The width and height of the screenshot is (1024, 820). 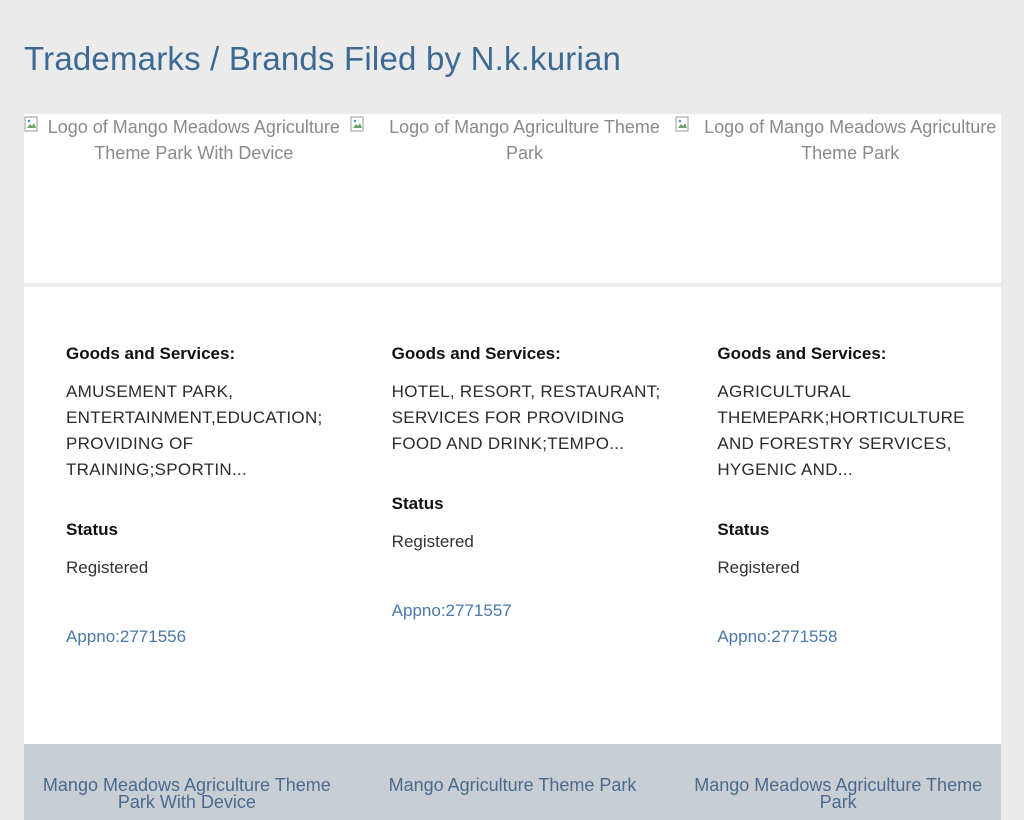 I want to click on logo-image: Logo of Mango Agriculture Theme Park, so click(x=512, y=198).